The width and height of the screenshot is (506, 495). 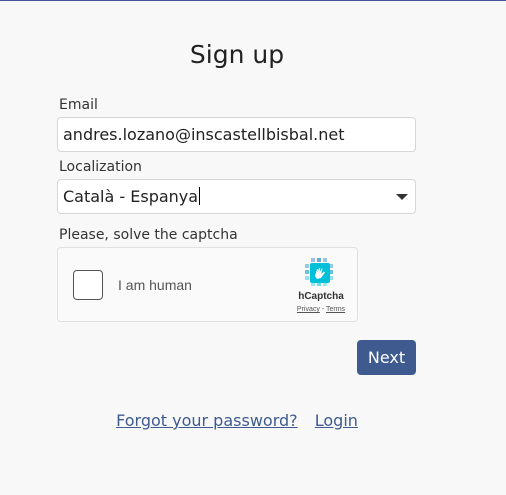 I want to click on captcha-checkbox, so click(x=88, y=285).